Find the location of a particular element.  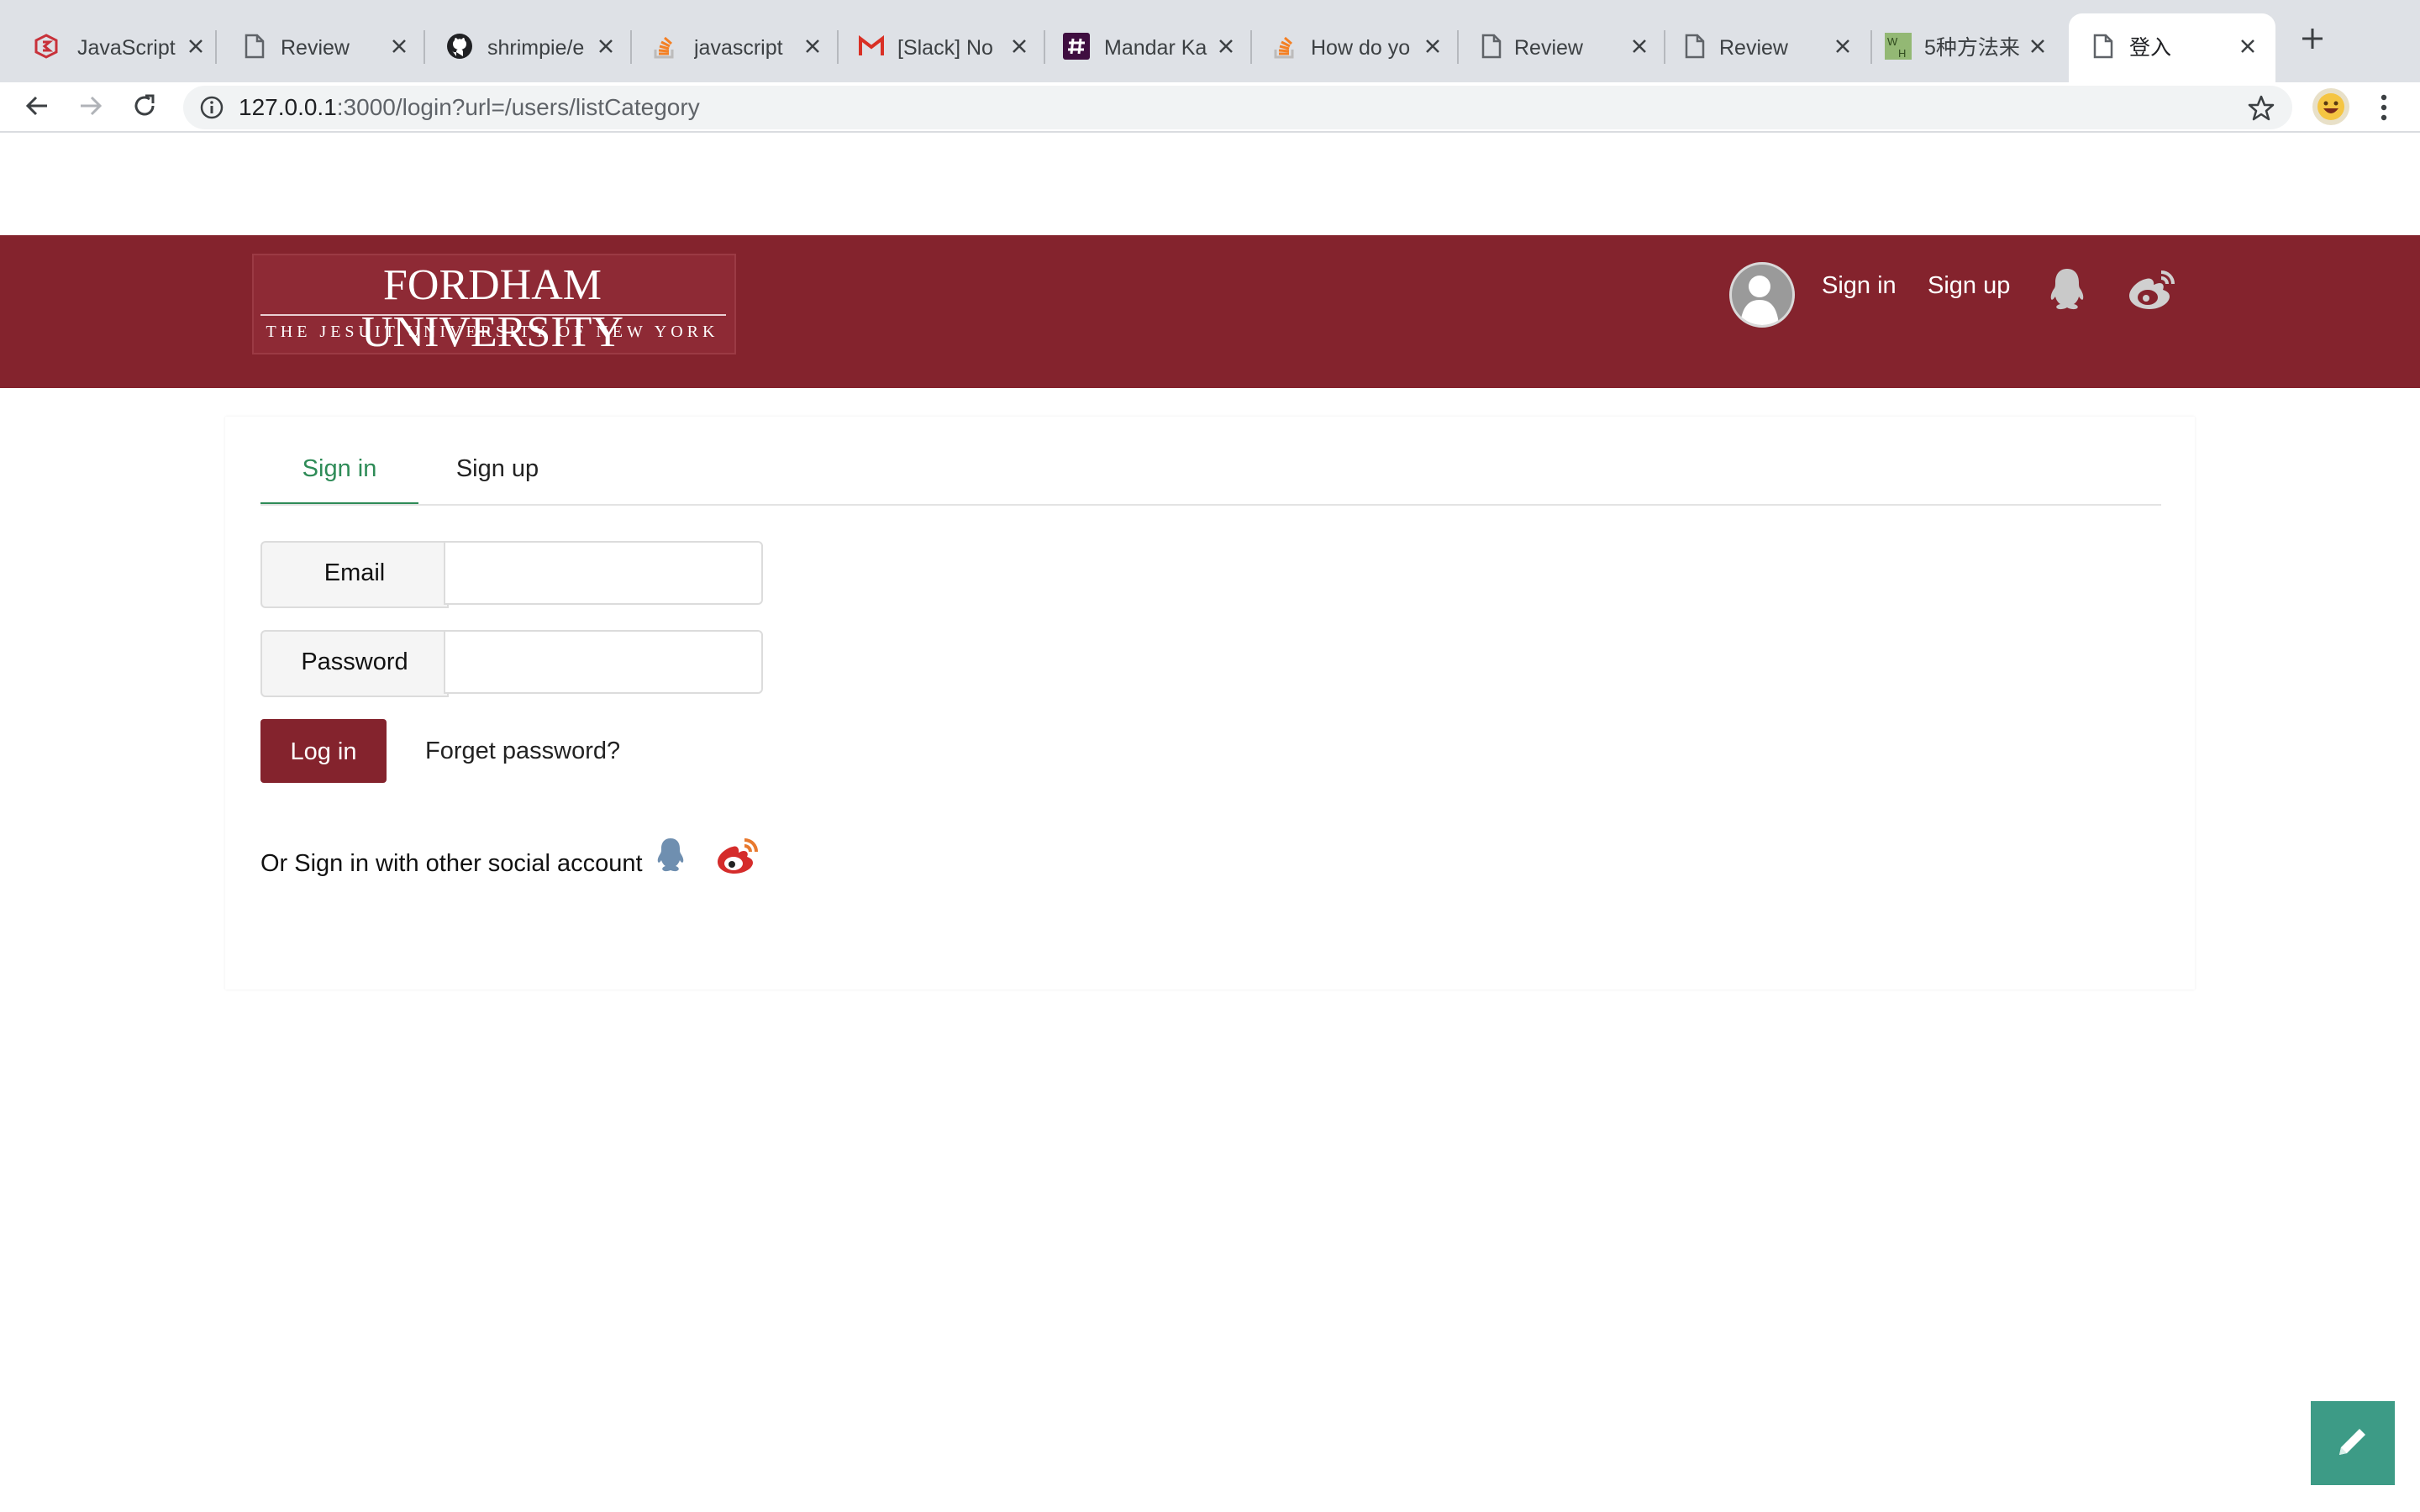

password-field-group: Password is located at coordinates (511, 663).